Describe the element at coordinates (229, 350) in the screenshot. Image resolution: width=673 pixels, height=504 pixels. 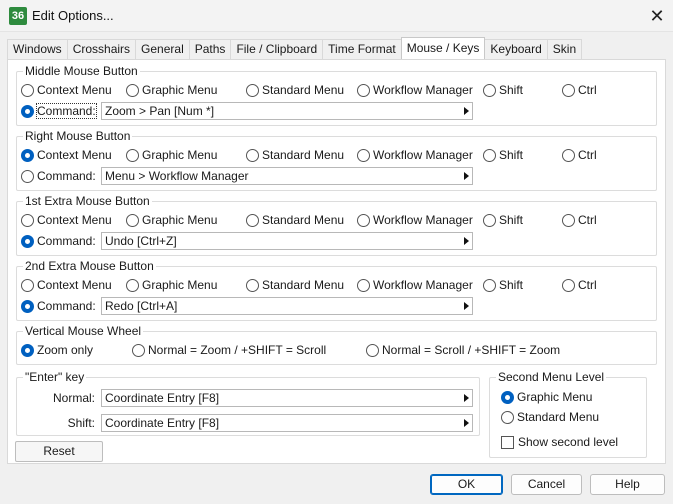
I see `radio-wheel-zoom-shift-scroll: Normal = Zoom / +SHIFT = Scroll` at that location.